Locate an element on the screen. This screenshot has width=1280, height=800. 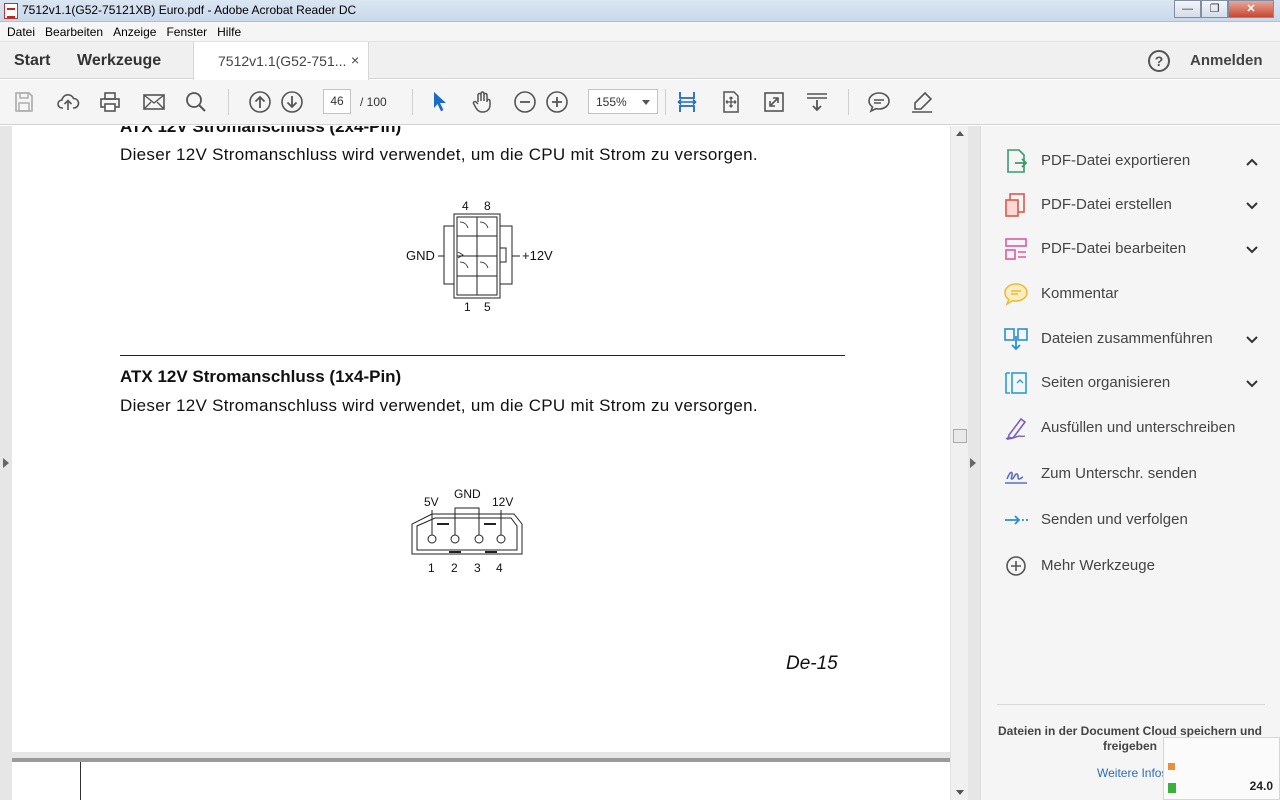
zoom-in-icon is located at coordinates (557, 102).